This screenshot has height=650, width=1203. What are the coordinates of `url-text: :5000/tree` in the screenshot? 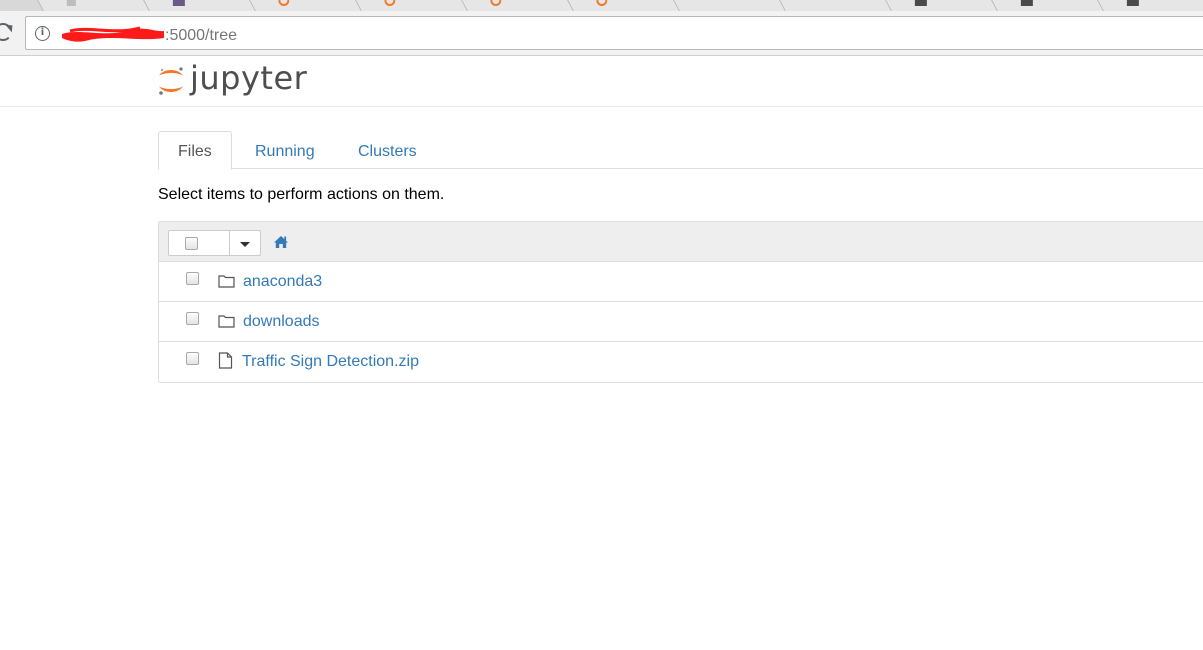 It's located at (148, 34).